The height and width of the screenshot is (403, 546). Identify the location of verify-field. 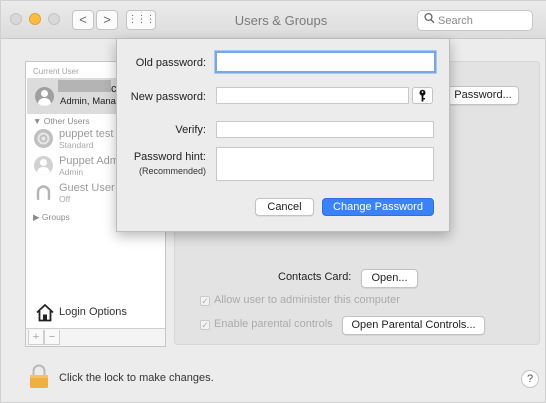
(325, 129).